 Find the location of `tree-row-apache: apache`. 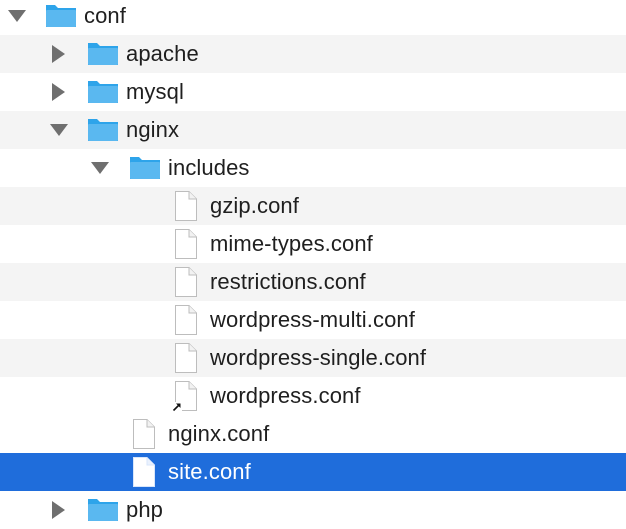

tree-row-apache: apache is located at coordinates (313, 54).